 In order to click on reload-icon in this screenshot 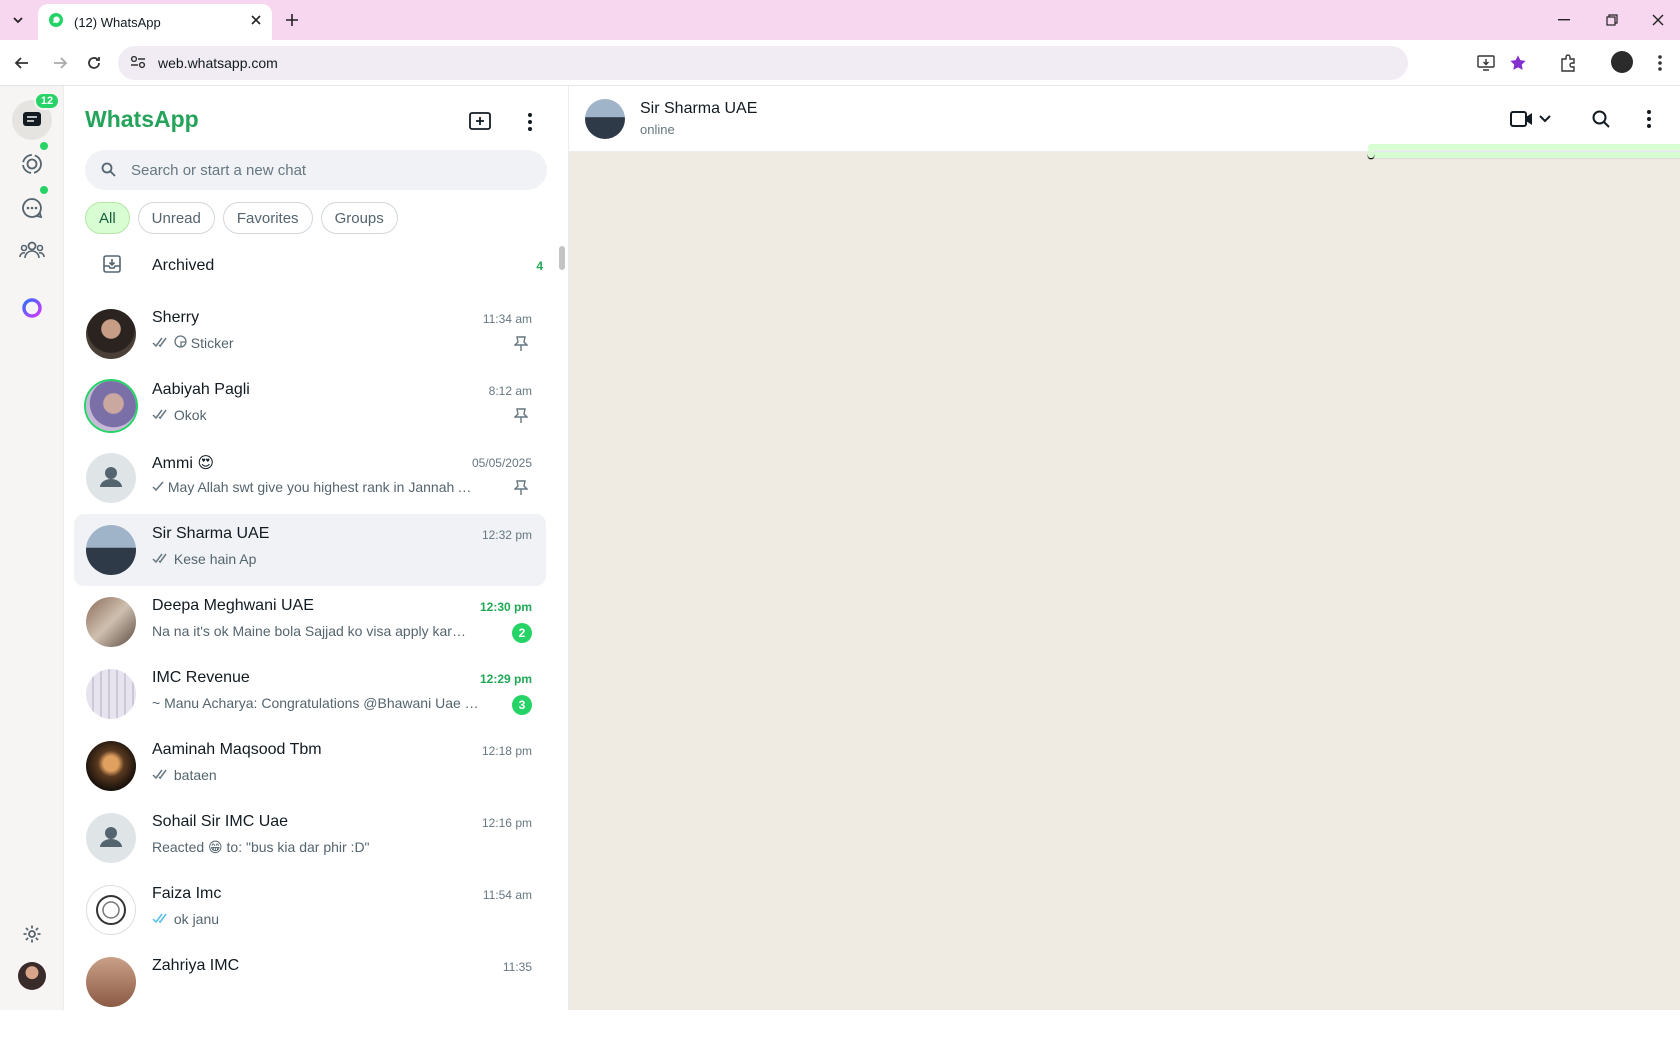, I will do `click(94, 63)`.